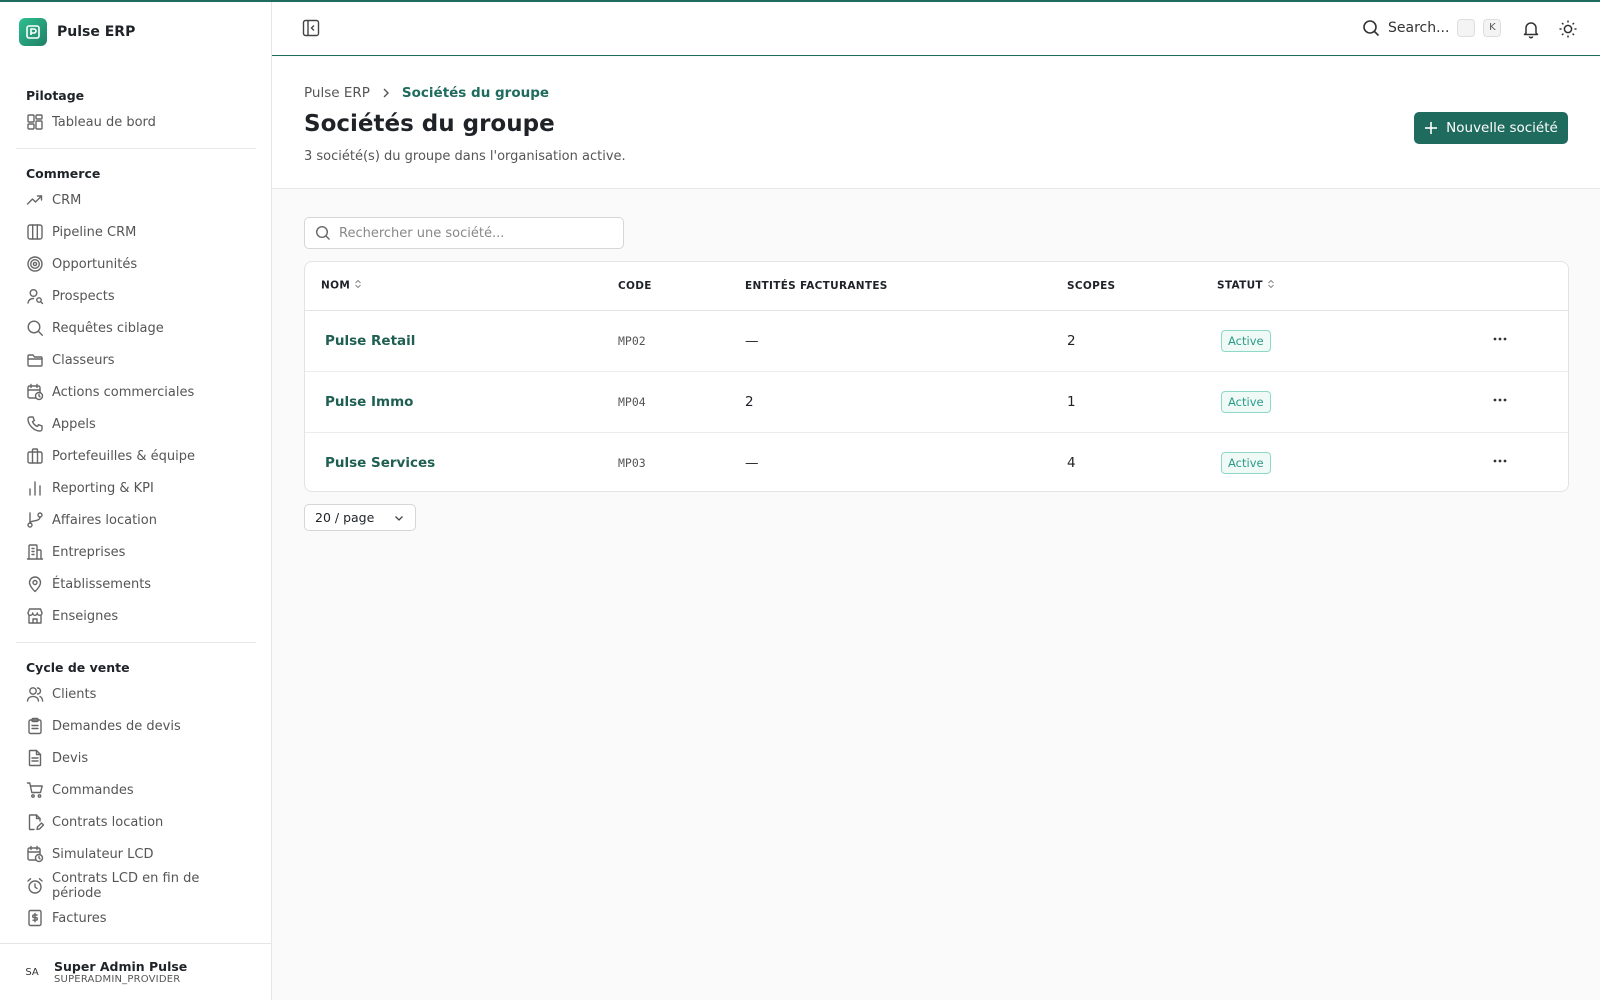 The image size is (1600, 1000). What do you see at coordinates (35, 392) in the screenshot?
I see `calendar-clock-icon` at bounding box center [35, 392].